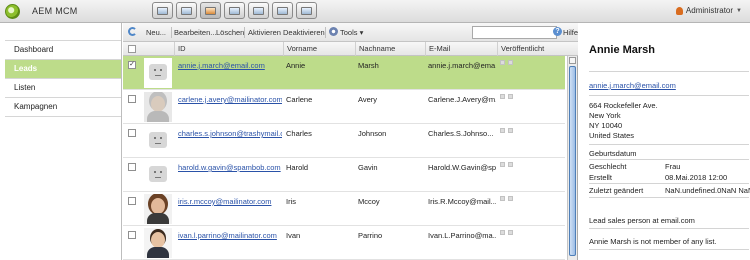  Describe the element at coordinates (264, 32) in the screenshot. I see `activate-button: Aktivieren` at that location.